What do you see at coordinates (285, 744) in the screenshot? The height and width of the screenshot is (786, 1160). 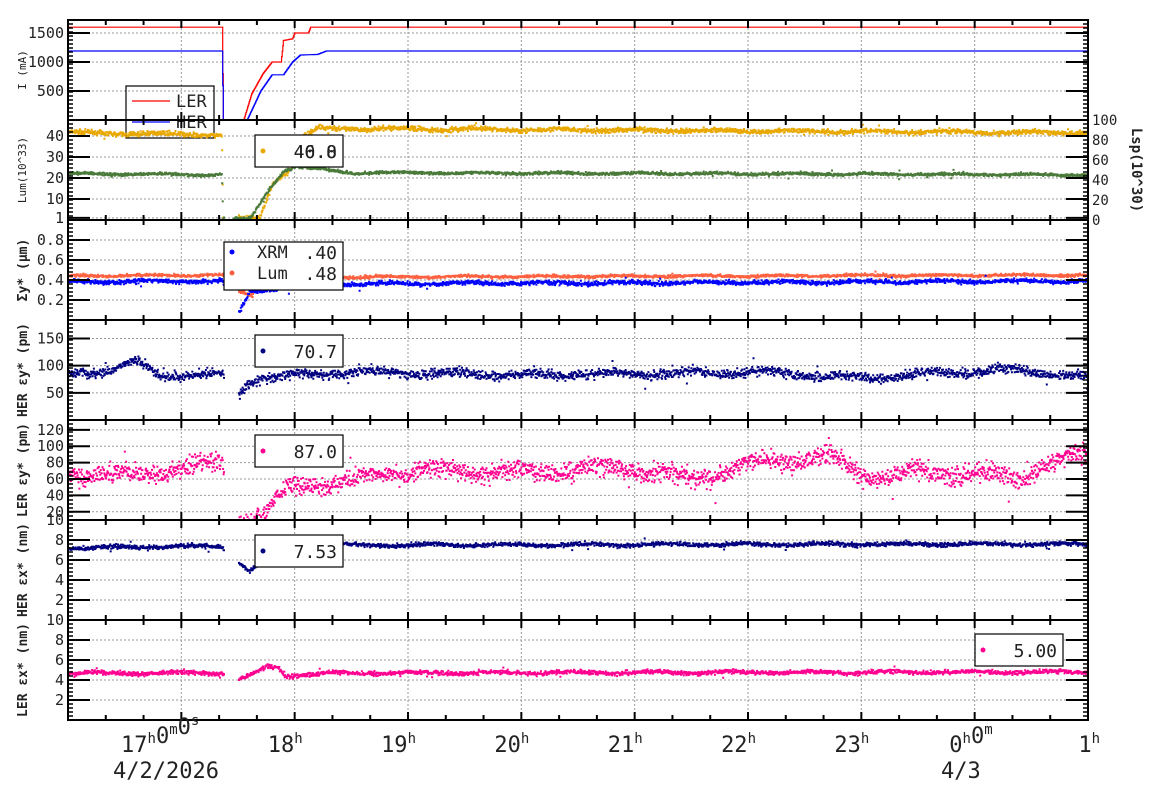 I see `time-tick-label: 18h` at bounding box center [285, 744].